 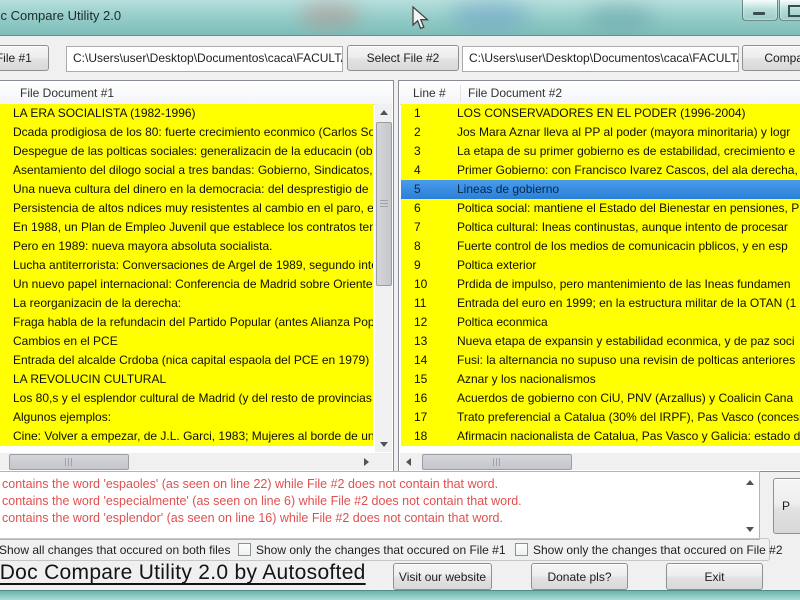 What do you see at coordinates (600, 189) in the screenshot?
I see `file2-line: 5 Lineas de gobierno` at bounding box center [600, 189].